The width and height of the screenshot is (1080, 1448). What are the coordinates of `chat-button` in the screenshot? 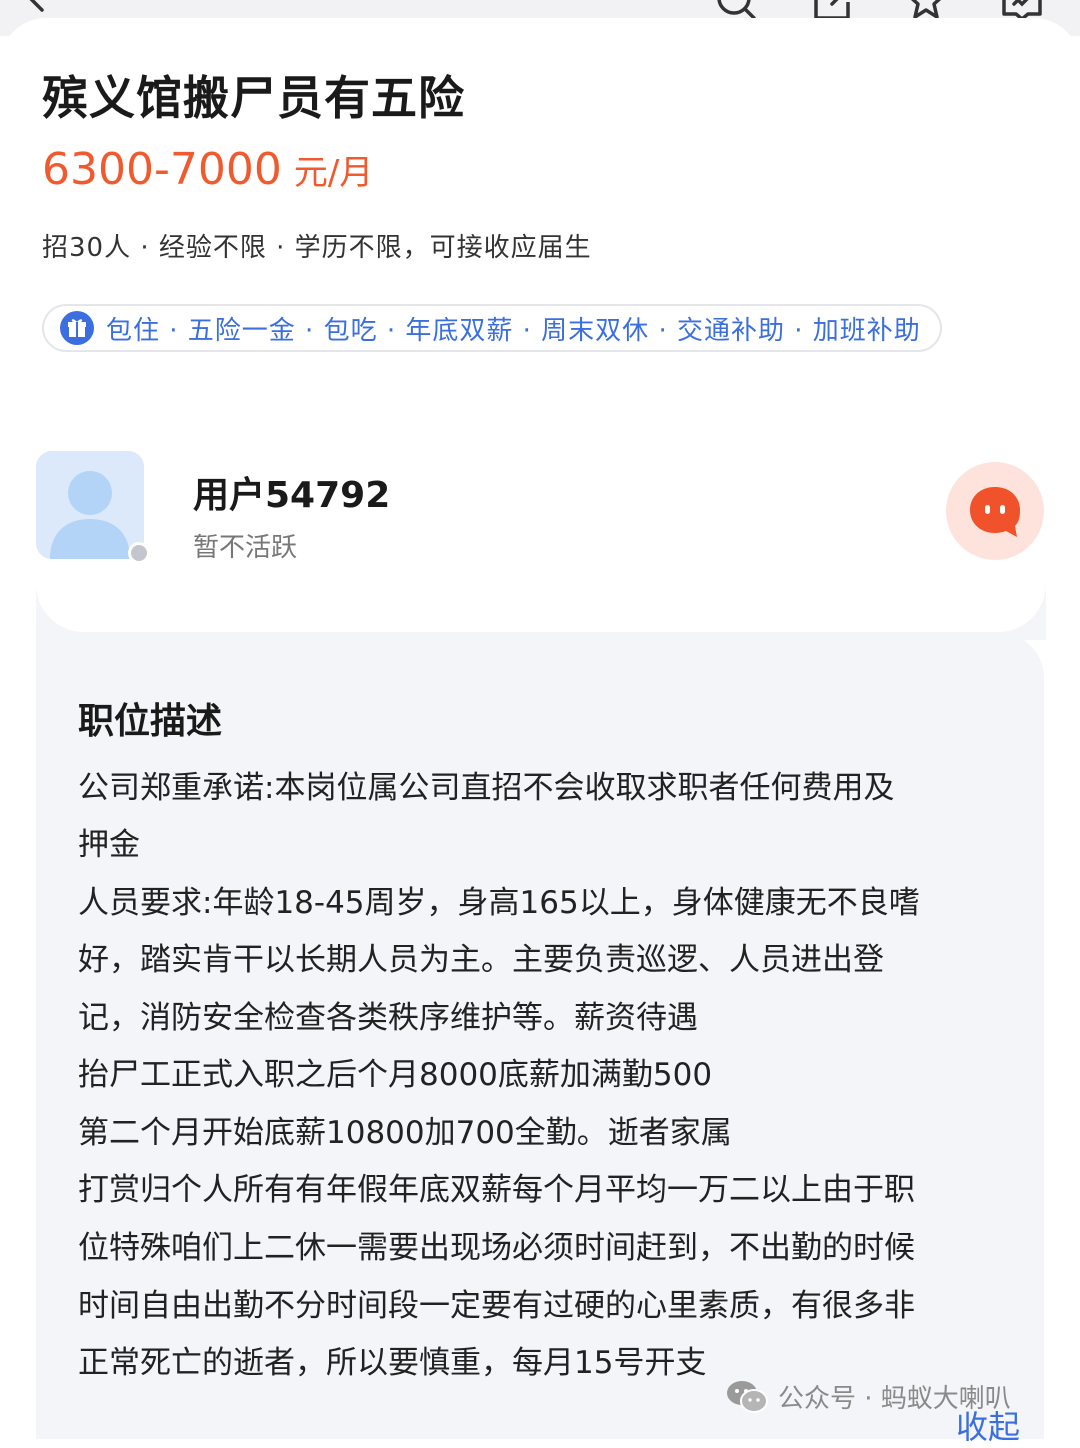 It's located at (995, 511).